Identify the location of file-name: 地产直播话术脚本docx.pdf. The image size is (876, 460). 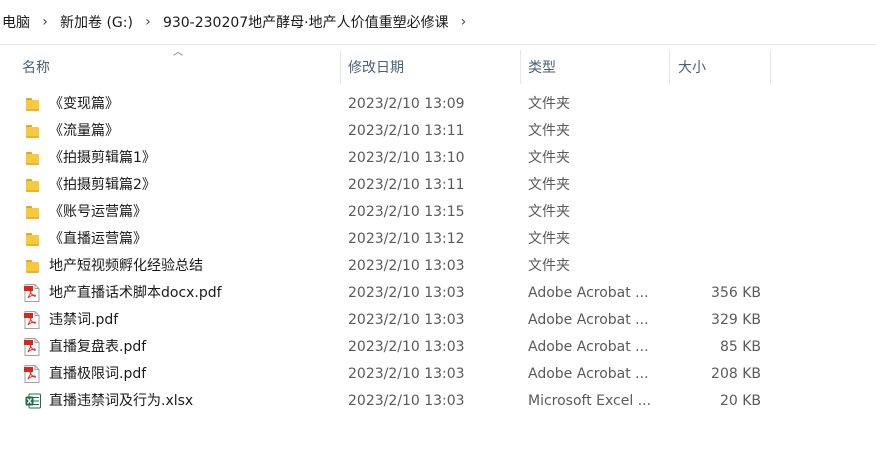
(135, 293).